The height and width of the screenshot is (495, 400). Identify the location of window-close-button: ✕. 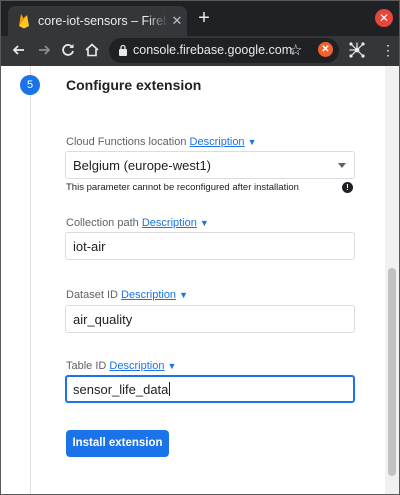
(384, 18).